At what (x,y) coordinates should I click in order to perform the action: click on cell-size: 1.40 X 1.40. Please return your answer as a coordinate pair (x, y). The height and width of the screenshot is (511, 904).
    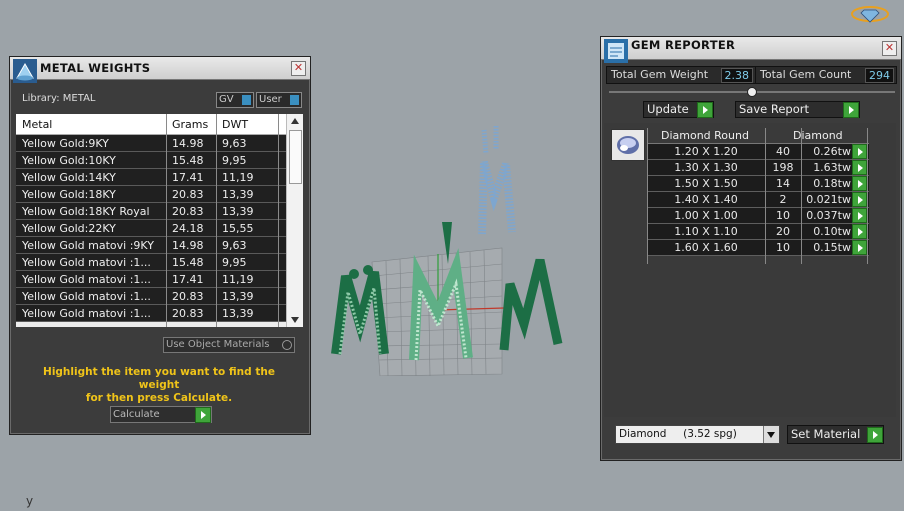
    Looking at the image, I should click on (706, 199).